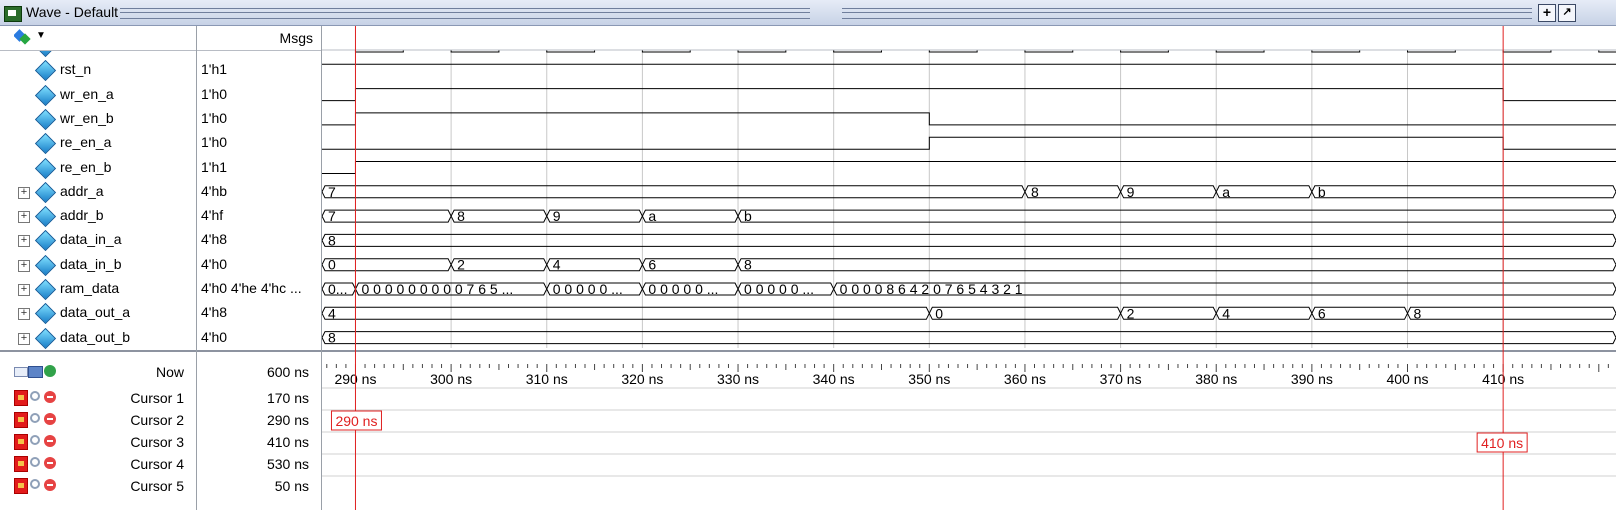 This screenshot has width=1616, height=510. I want to click on bus-value-label: a, so click(652, 216).